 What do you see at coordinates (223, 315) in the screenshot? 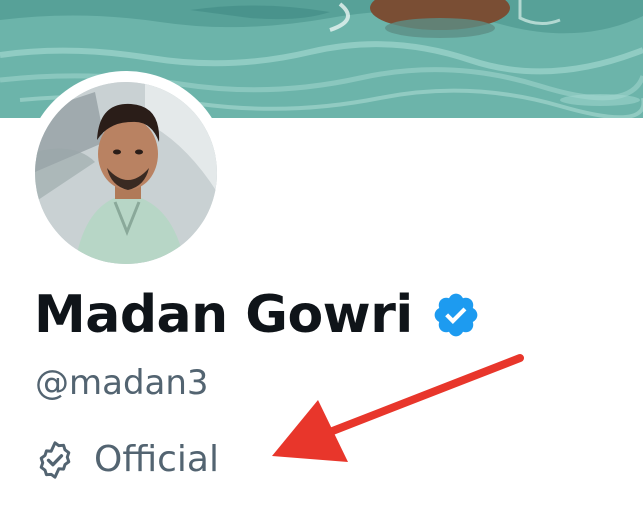
I see `display-name: Madan Gowri` at bounding box center [223, 315].